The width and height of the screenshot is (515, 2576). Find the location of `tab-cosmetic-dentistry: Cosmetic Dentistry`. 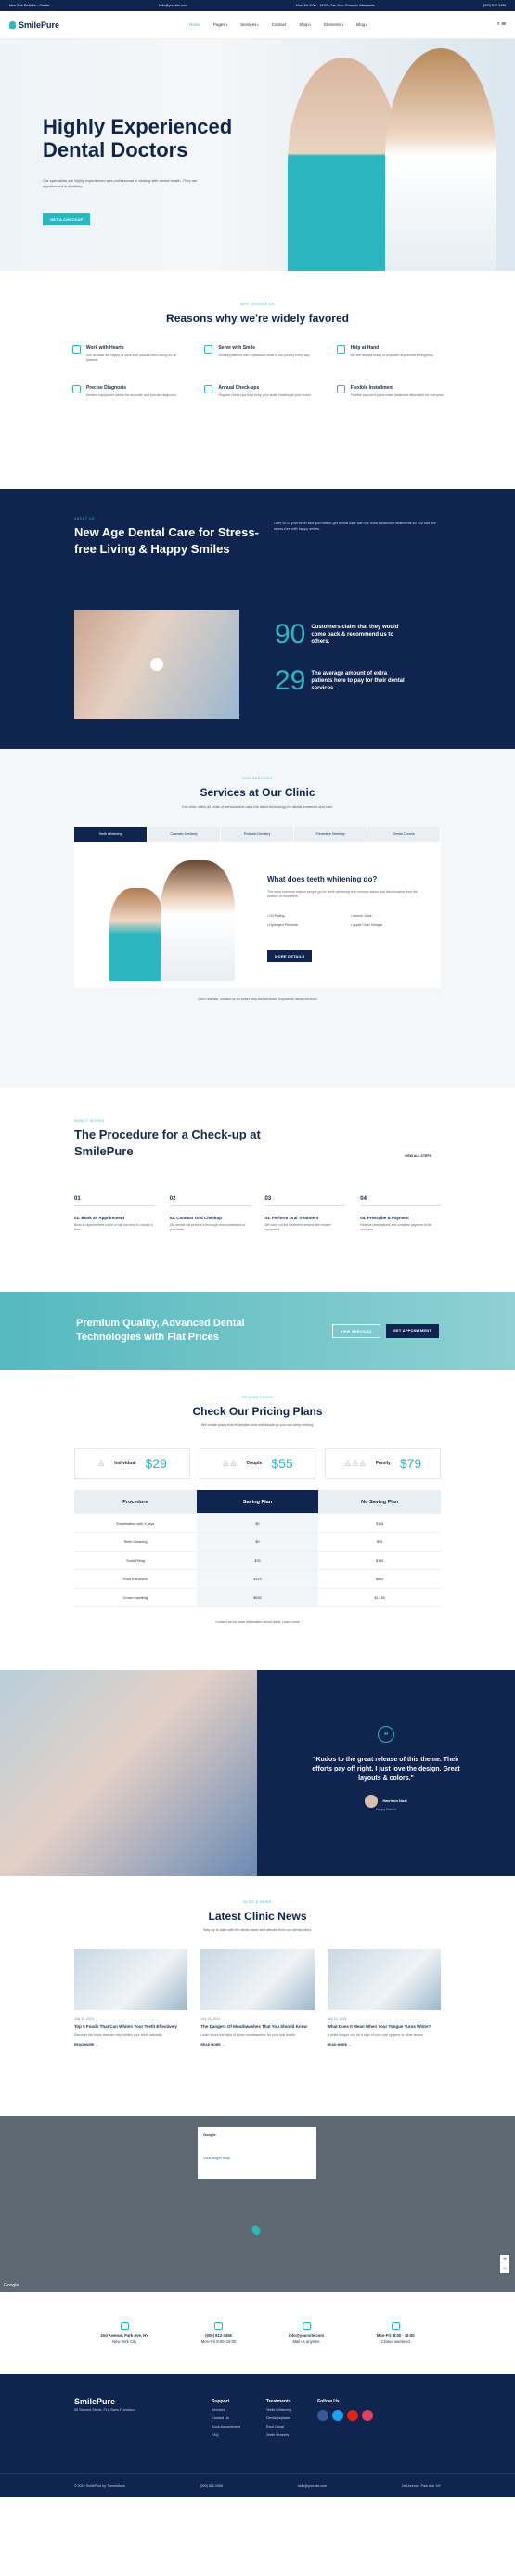

tab-cosmetic-dentistry: Cosmetic Dentistry is located at coordinates (184, 834).